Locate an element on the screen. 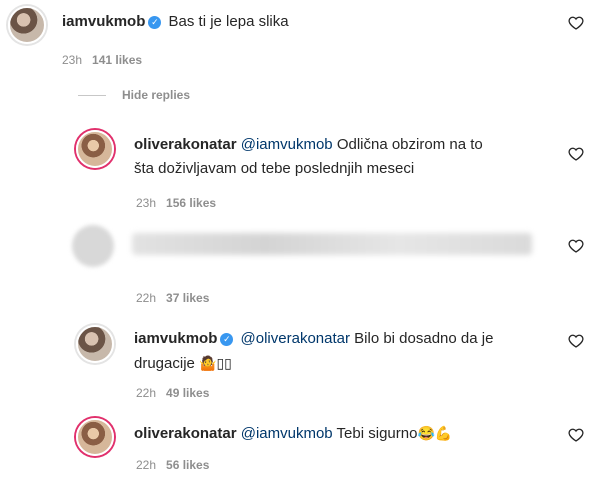  likes-count: 49 likes is located at coordinates (187, 393).